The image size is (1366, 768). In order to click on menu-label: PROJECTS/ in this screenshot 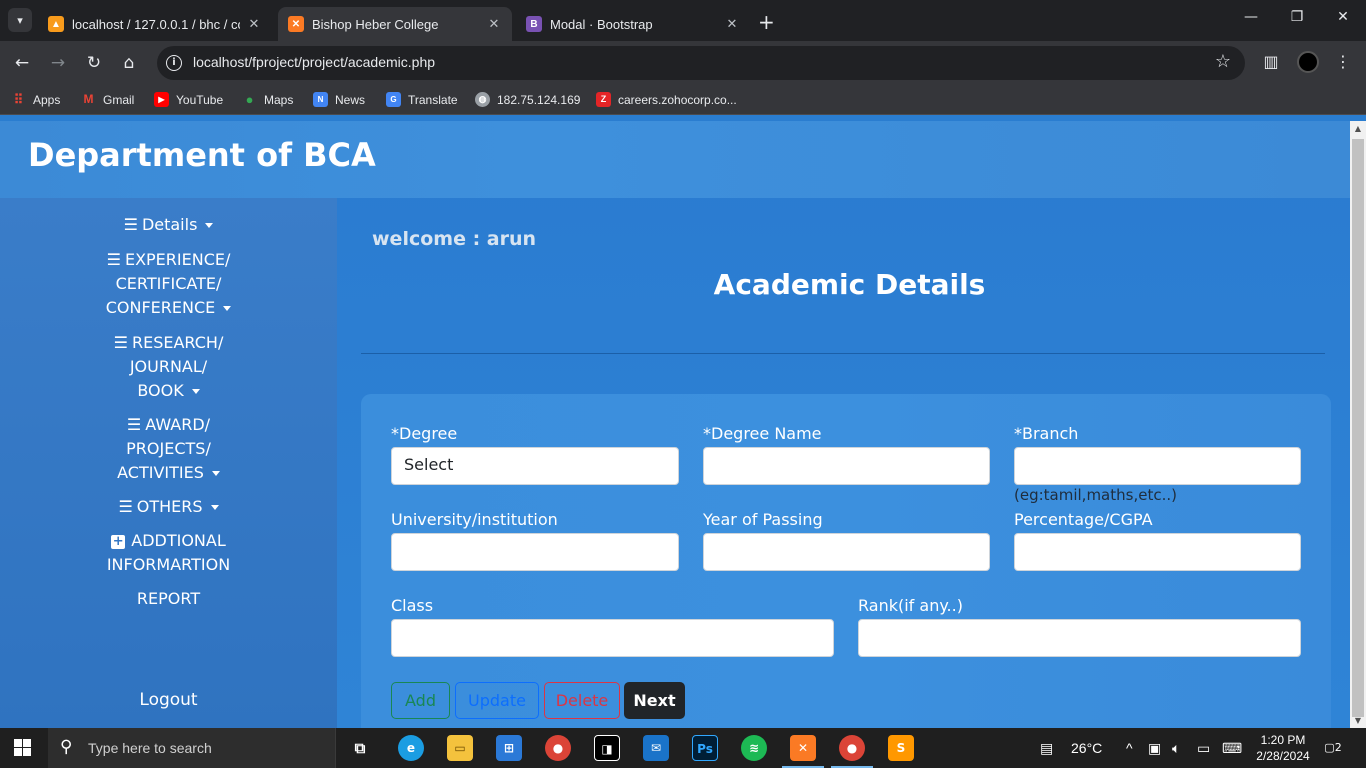, I will do `click(168, 448)`.